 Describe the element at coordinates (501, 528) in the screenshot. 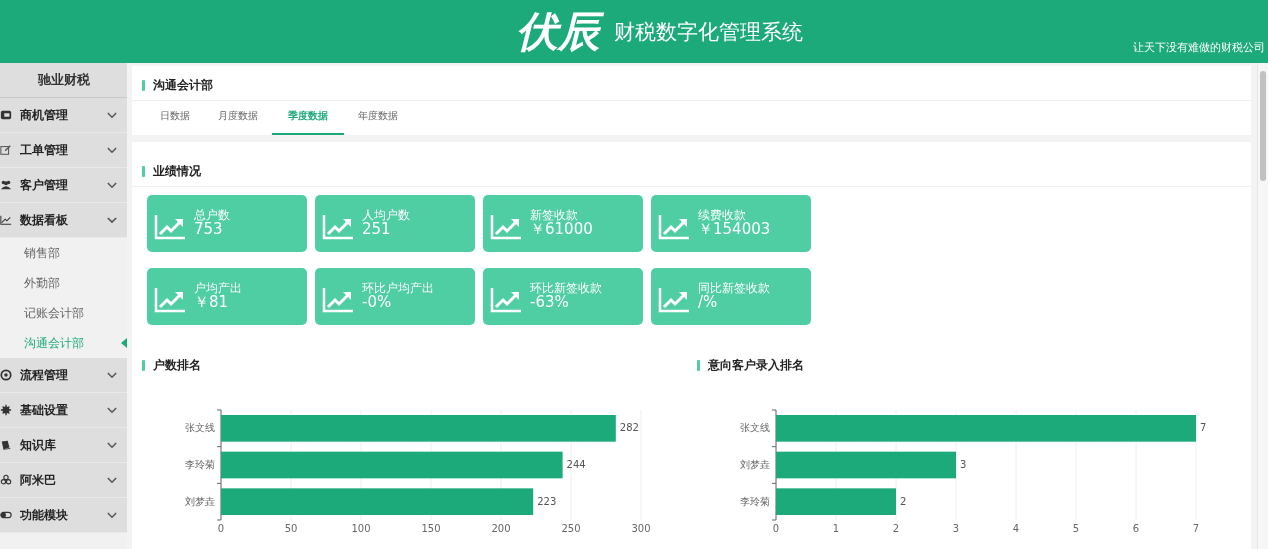

I see `axis-tick-label: 200` at that location.